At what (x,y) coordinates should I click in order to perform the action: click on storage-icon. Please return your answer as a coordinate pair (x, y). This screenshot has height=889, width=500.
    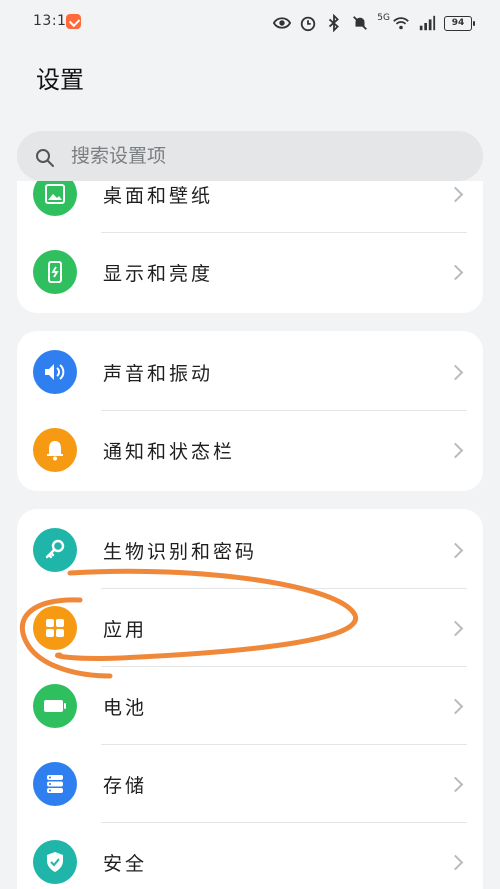
    Looking at the image, I should click on (55, 784).